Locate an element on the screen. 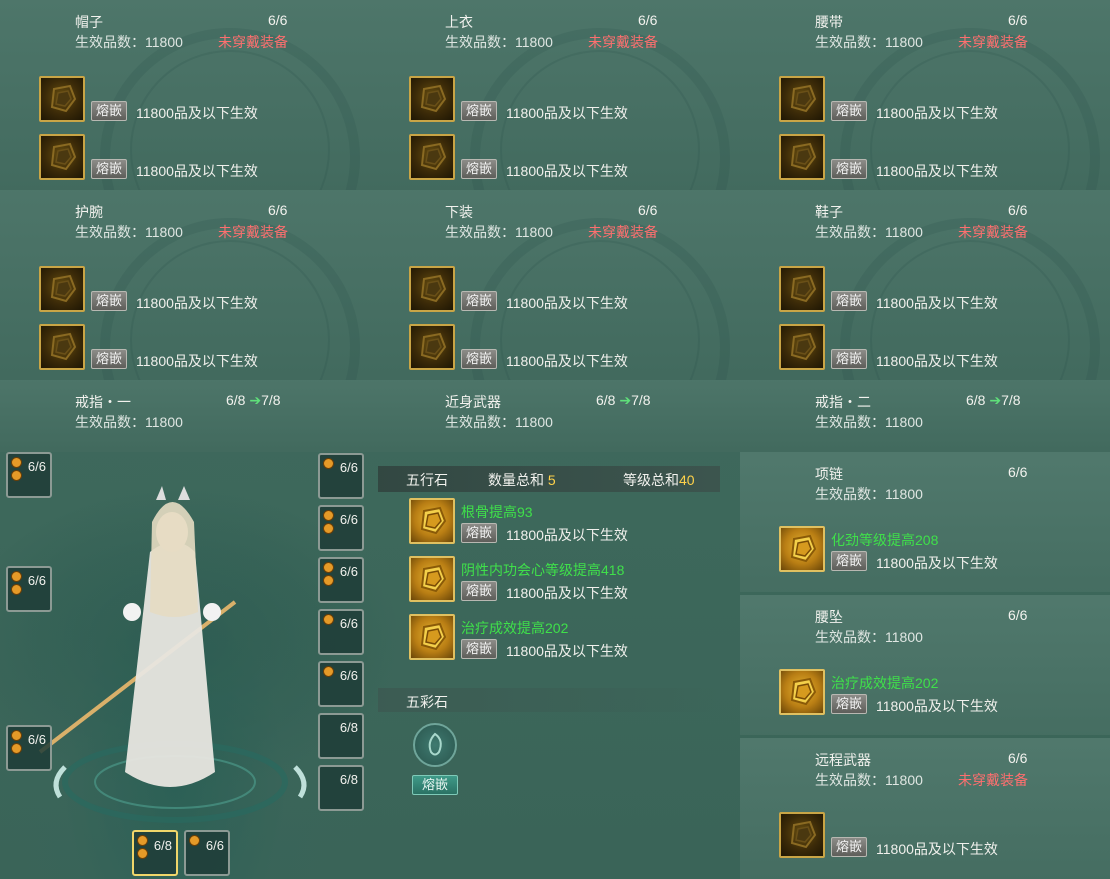 The height and width of the screenshot is (879, 1110). panel-title: 腰带 is located at coordinates (829, 22).